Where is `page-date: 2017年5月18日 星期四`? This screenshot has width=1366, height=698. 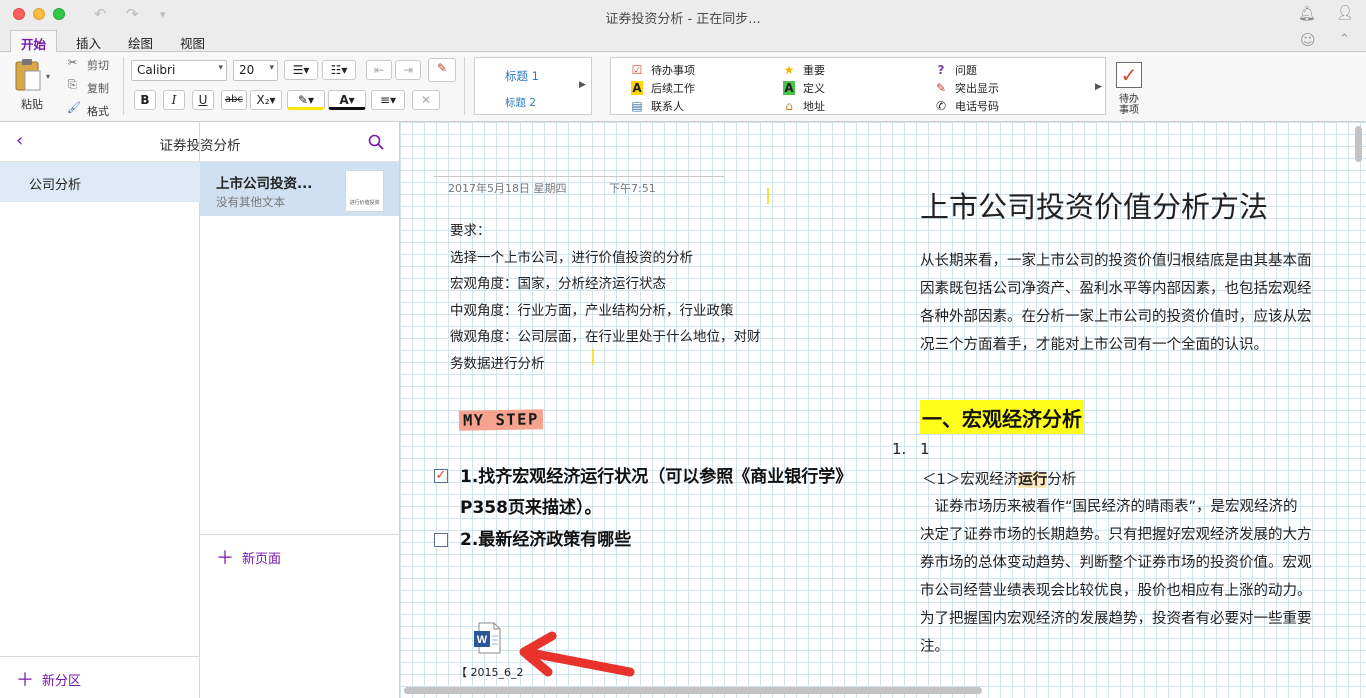 page-date: 2017年5月18日 星期四 is located at coordinates (507, 188).